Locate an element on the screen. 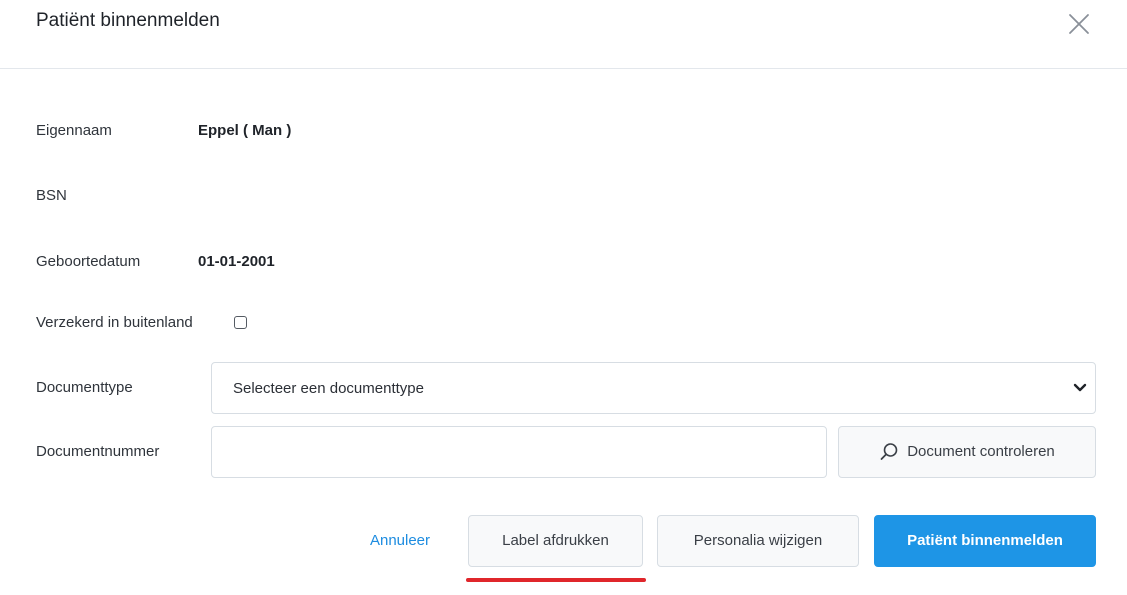 The image size is (1127, 595). close-button is located at coordinates (1079, 24).